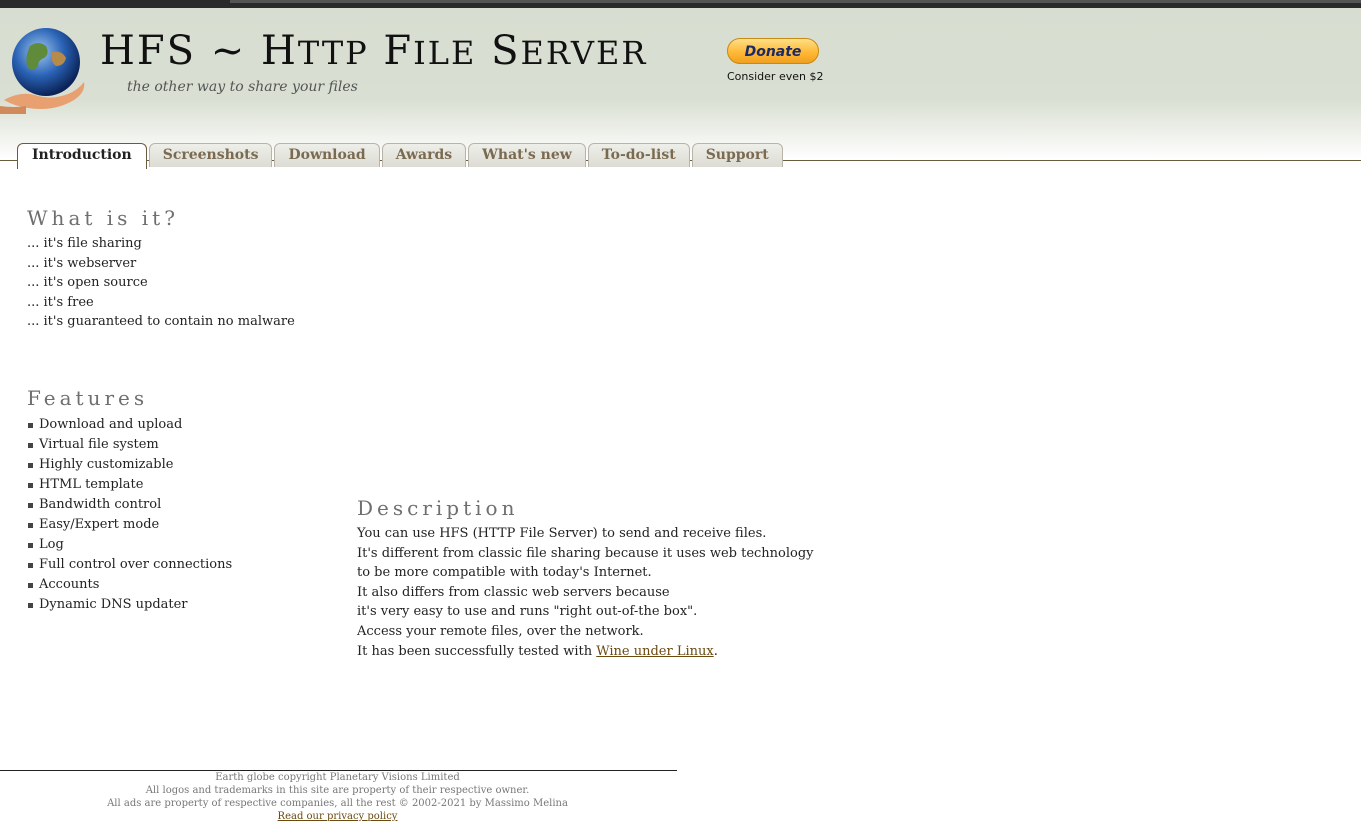 This screenshot has height=829, width=1361. I want to click on what-is-it-heading: What is it?, so click(103, 218).